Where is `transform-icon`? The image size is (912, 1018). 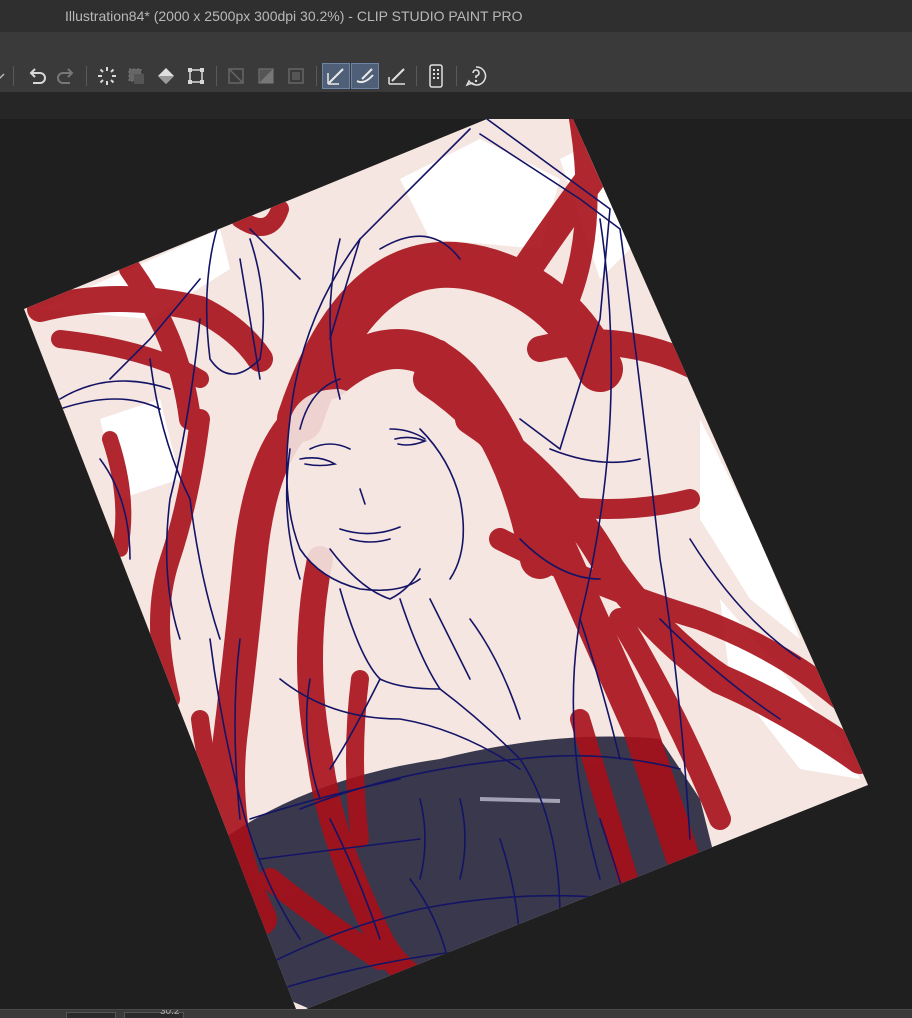 transform-icon is located at coordinates (196, 76).